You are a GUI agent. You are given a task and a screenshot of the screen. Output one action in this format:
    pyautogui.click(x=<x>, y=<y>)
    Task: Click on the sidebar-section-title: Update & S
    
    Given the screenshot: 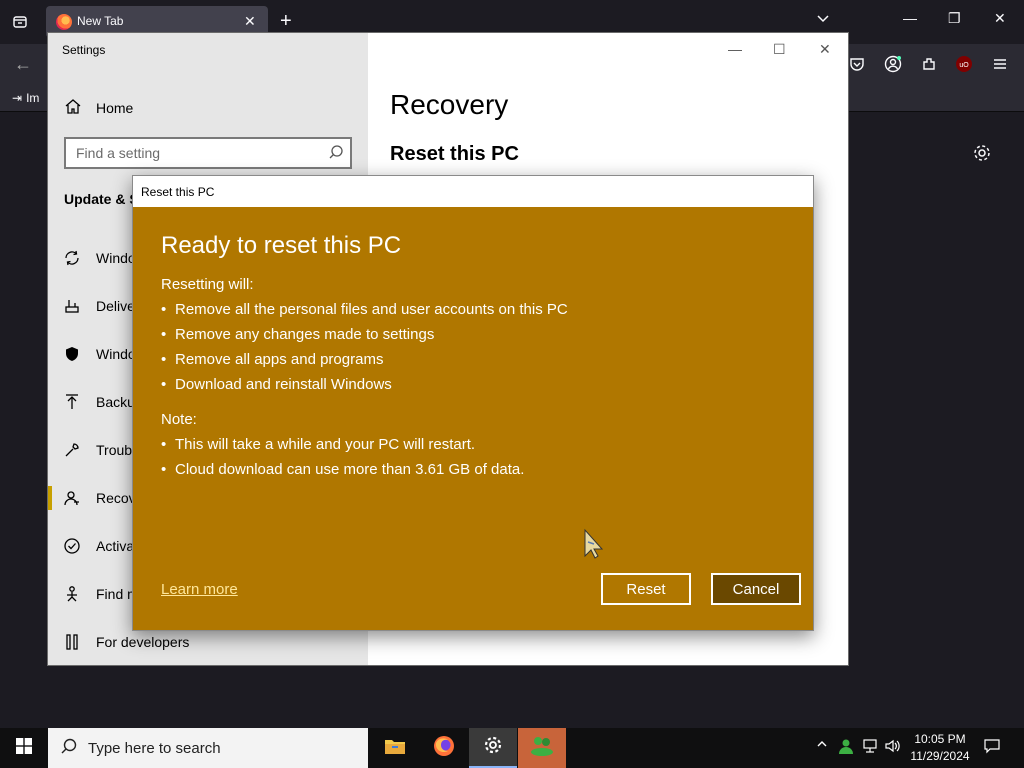 What is the action you would take?
    pyautogui.click(x=101, y=199)
    